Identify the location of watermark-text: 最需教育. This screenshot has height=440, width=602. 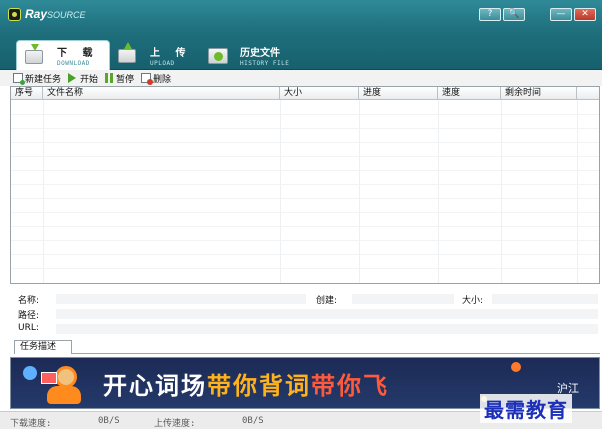
(526, 408).